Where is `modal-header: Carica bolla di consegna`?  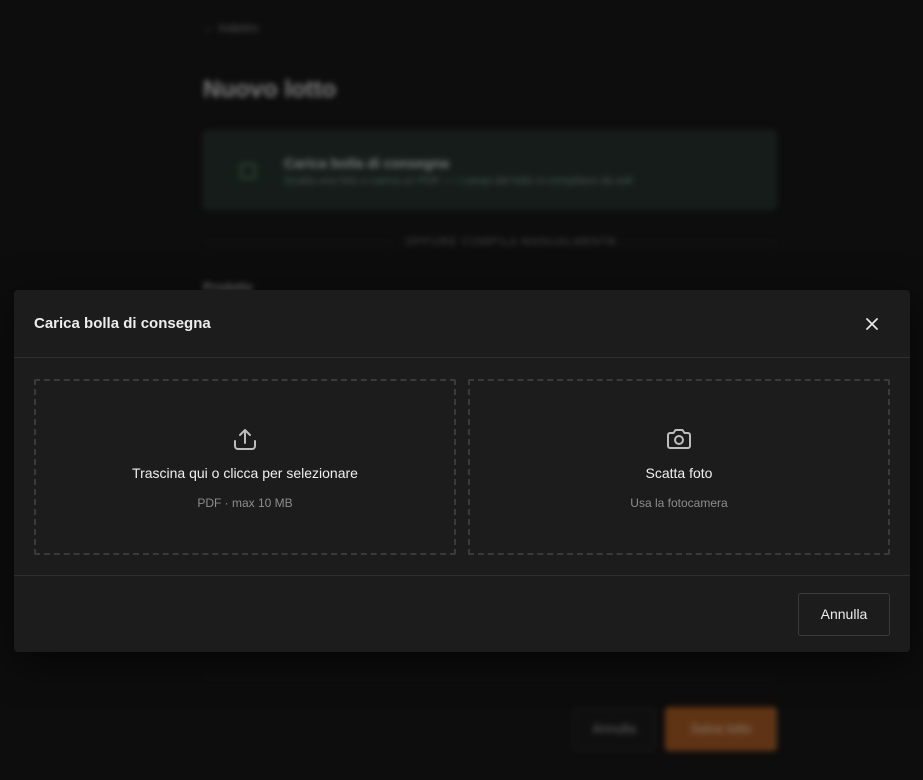
modal-header: Carica bolla di consegna is located at coordinates (462, 324).